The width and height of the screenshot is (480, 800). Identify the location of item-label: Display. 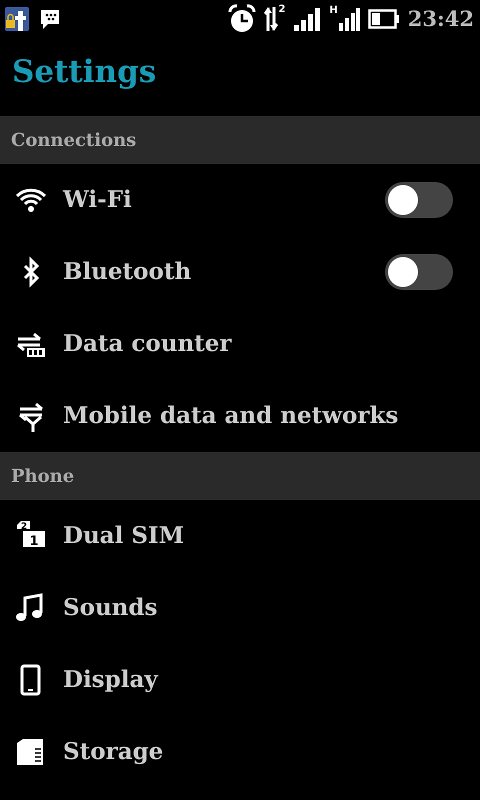
(258, 680).